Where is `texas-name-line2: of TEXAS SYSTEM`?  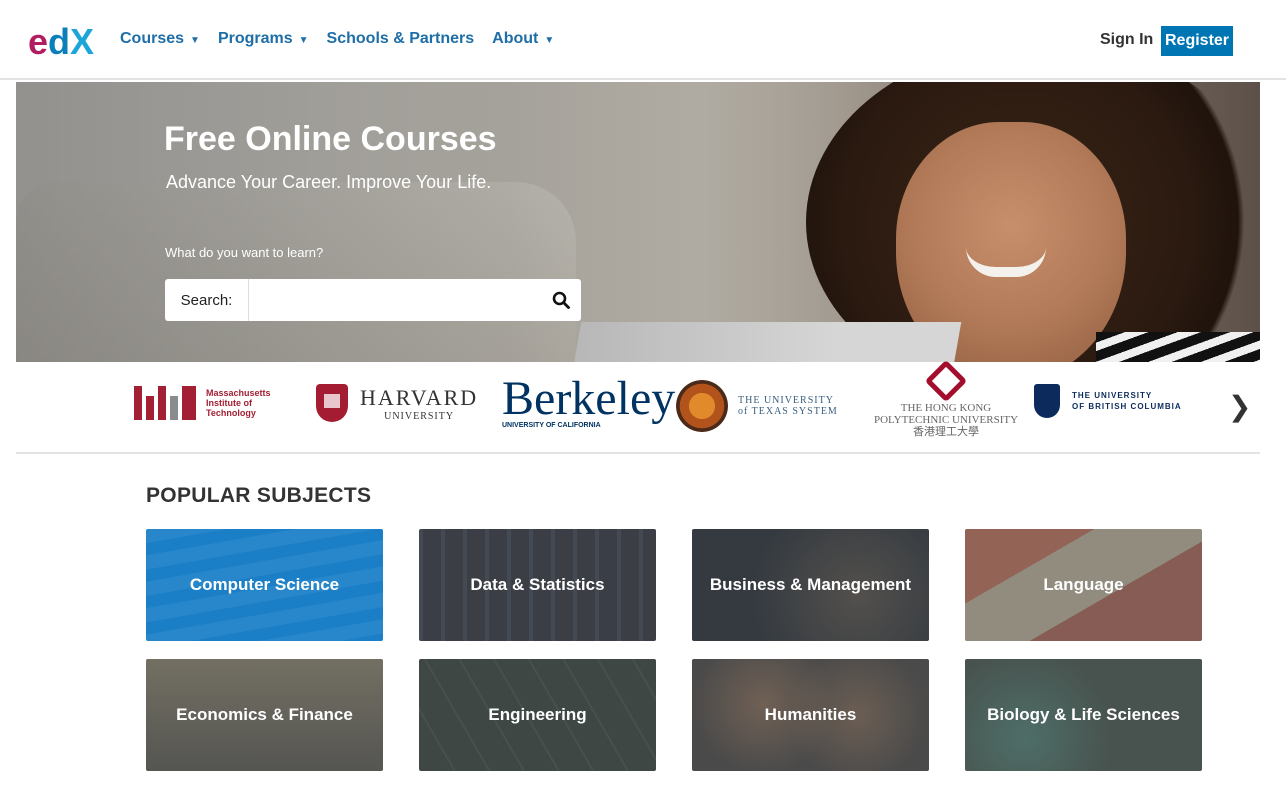
texas-name-line2: of TEXAS SYSTEM is located at coordinates (788, 411).